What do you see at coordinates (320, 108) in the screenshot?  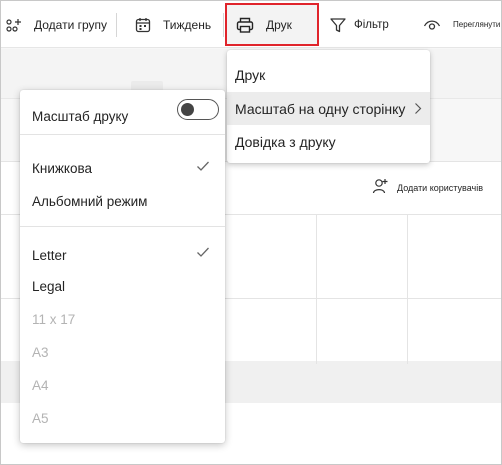 I see `menu-item-label: Масштаб на одну сторінку` at bounding box center [320, 108].